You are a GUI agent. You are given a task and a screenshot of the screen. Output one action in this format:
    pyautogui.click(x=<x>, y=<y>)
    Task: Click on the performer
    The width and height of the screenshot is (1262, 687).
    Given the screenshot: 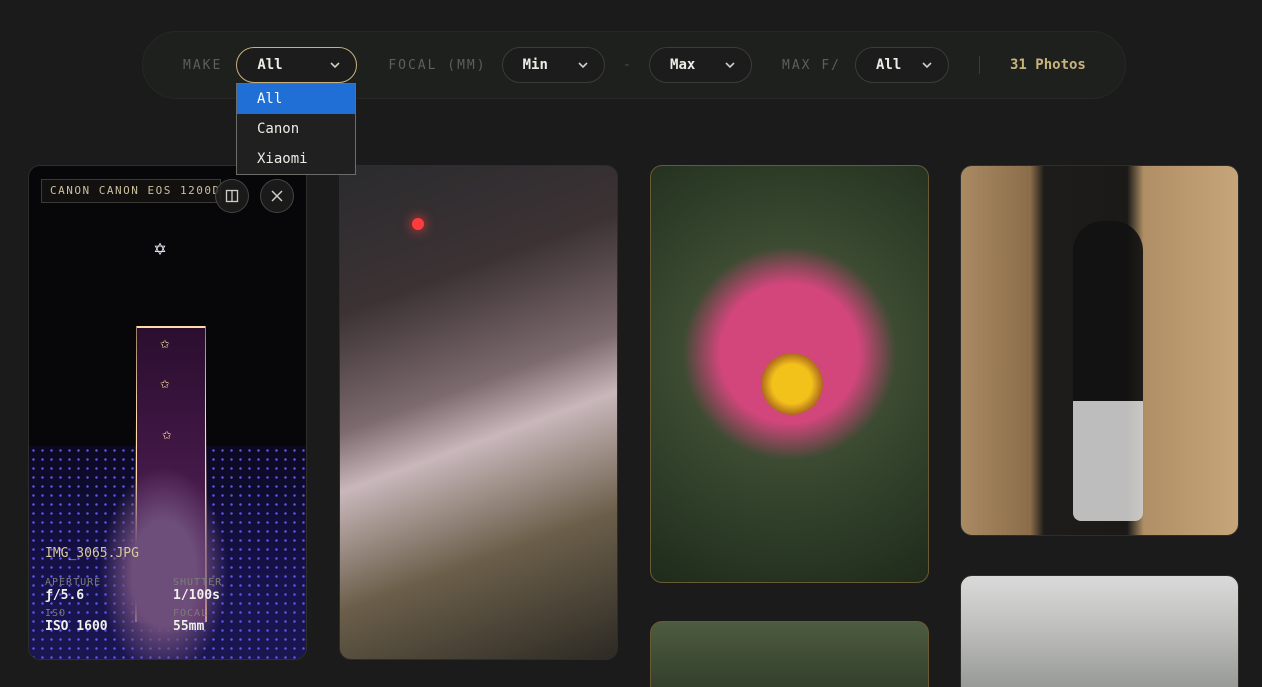 What is the action you would take?
    pyautogui.click(x=1108, y=371)
    